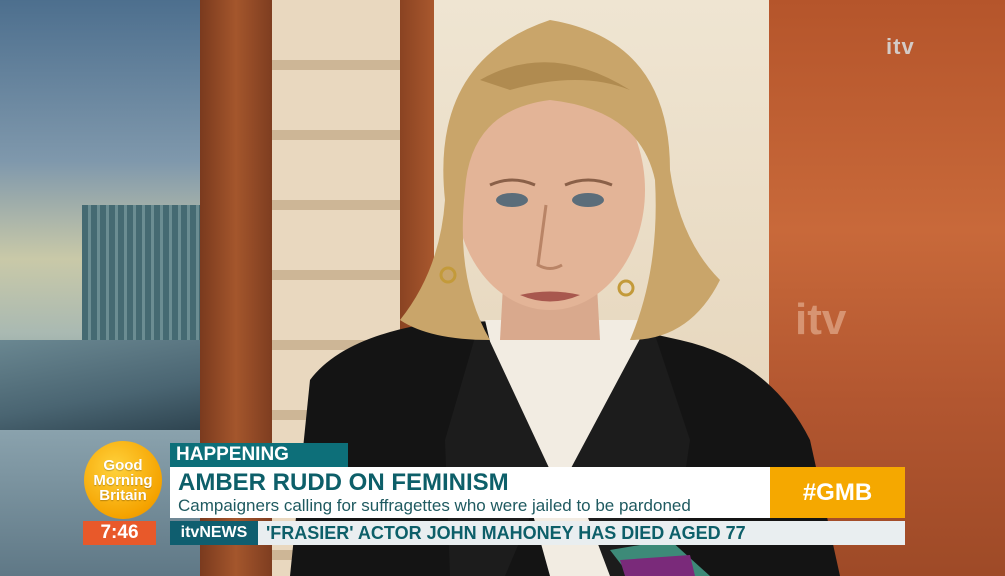 This screenshot has height=576, width=1005. I want to click on gmb-logo-line: Britain, so click(123, 495).